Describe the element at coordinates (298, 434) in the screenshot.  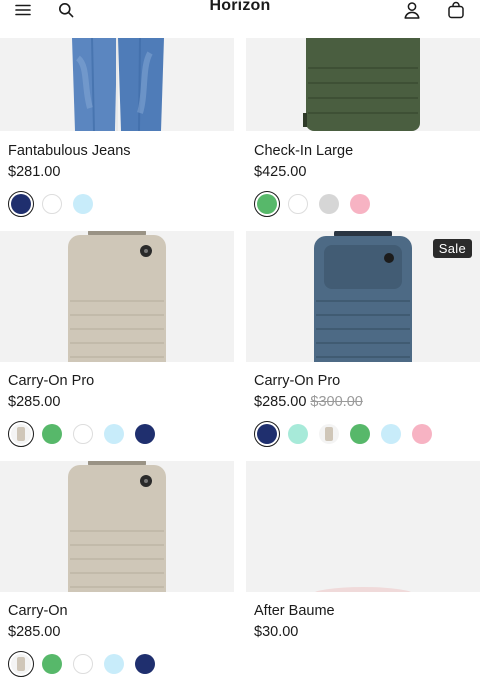
I see `swatch-mint` at that location.